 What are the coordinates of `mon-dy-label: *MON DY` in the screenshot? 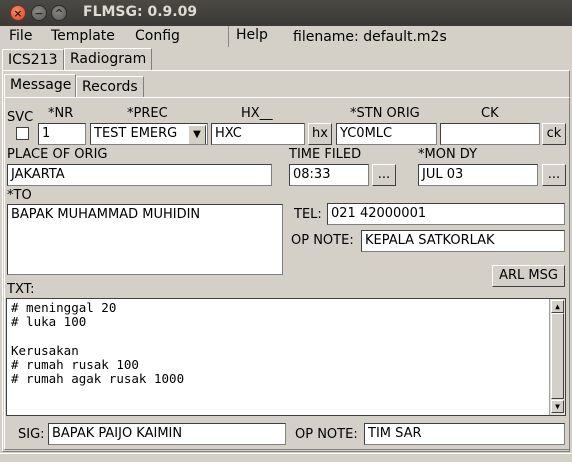 It's located at (448, 154).